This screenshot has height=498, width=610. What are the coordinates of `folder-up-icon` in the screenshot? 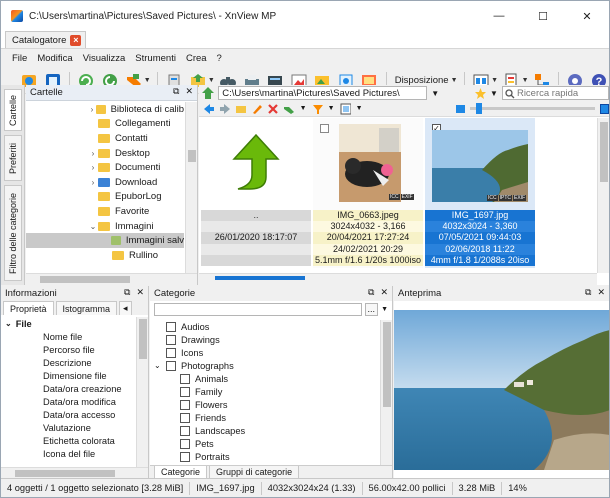 It's located at (207, 93).